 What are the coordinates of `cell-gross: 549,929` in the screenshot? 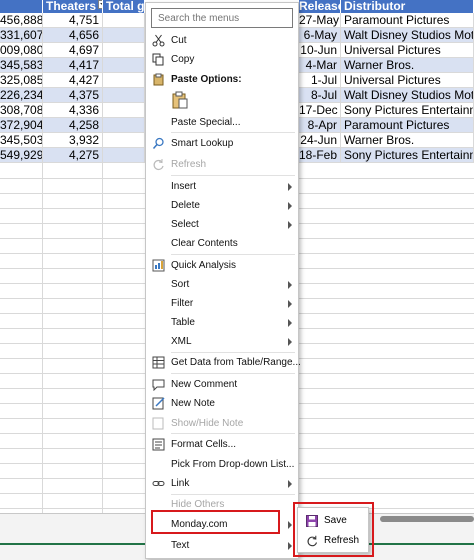 It's located at (21, 155).